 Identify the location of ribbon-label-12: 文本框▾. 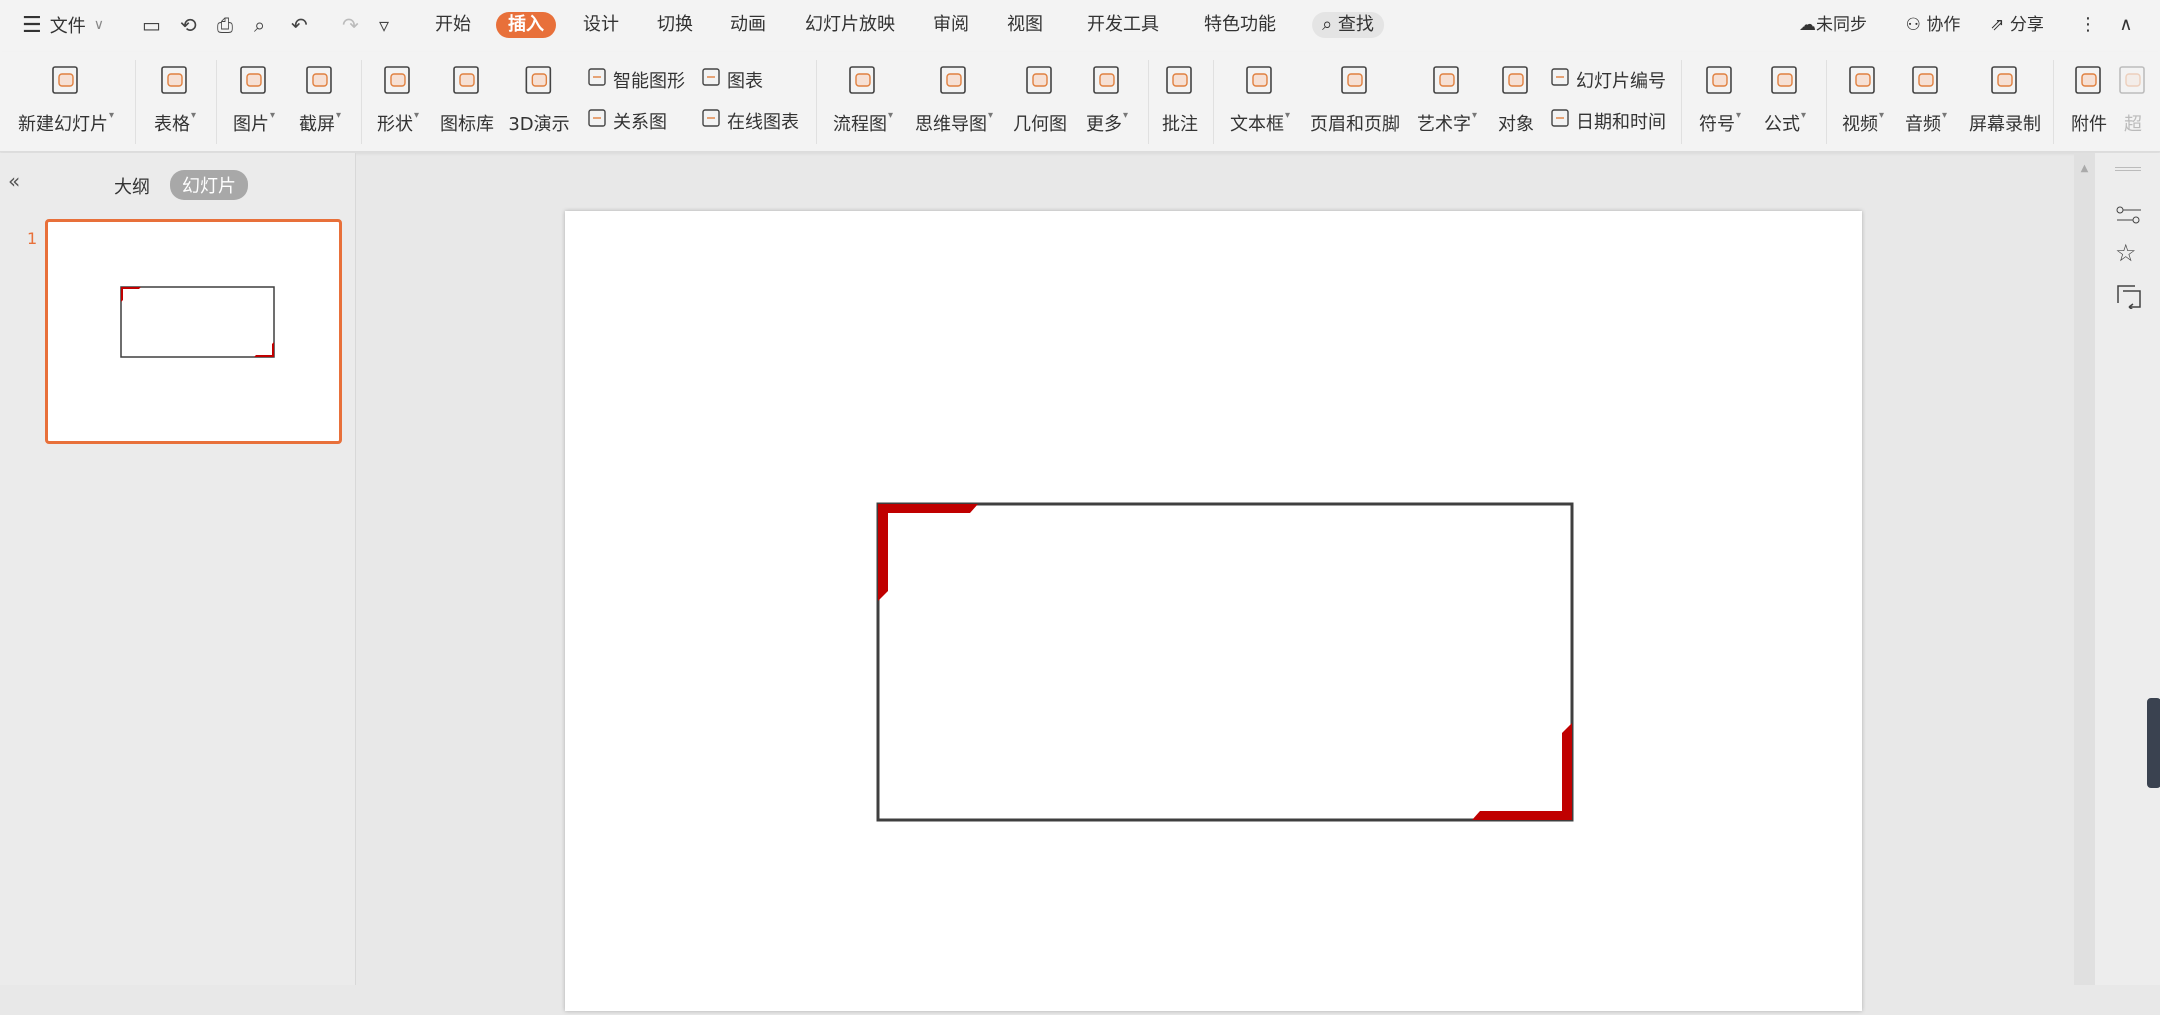
(1260, 123).